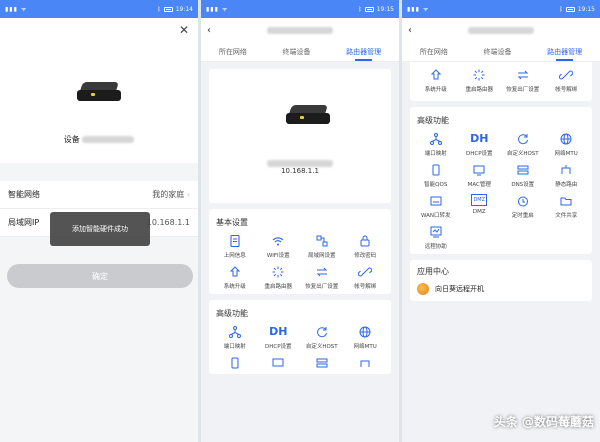 This screenshot has width=600, height=442. What do you see at coordinates (278, 331) in the screenshot?
I see `dh-icon: DH` at bounding box center [278, 331].